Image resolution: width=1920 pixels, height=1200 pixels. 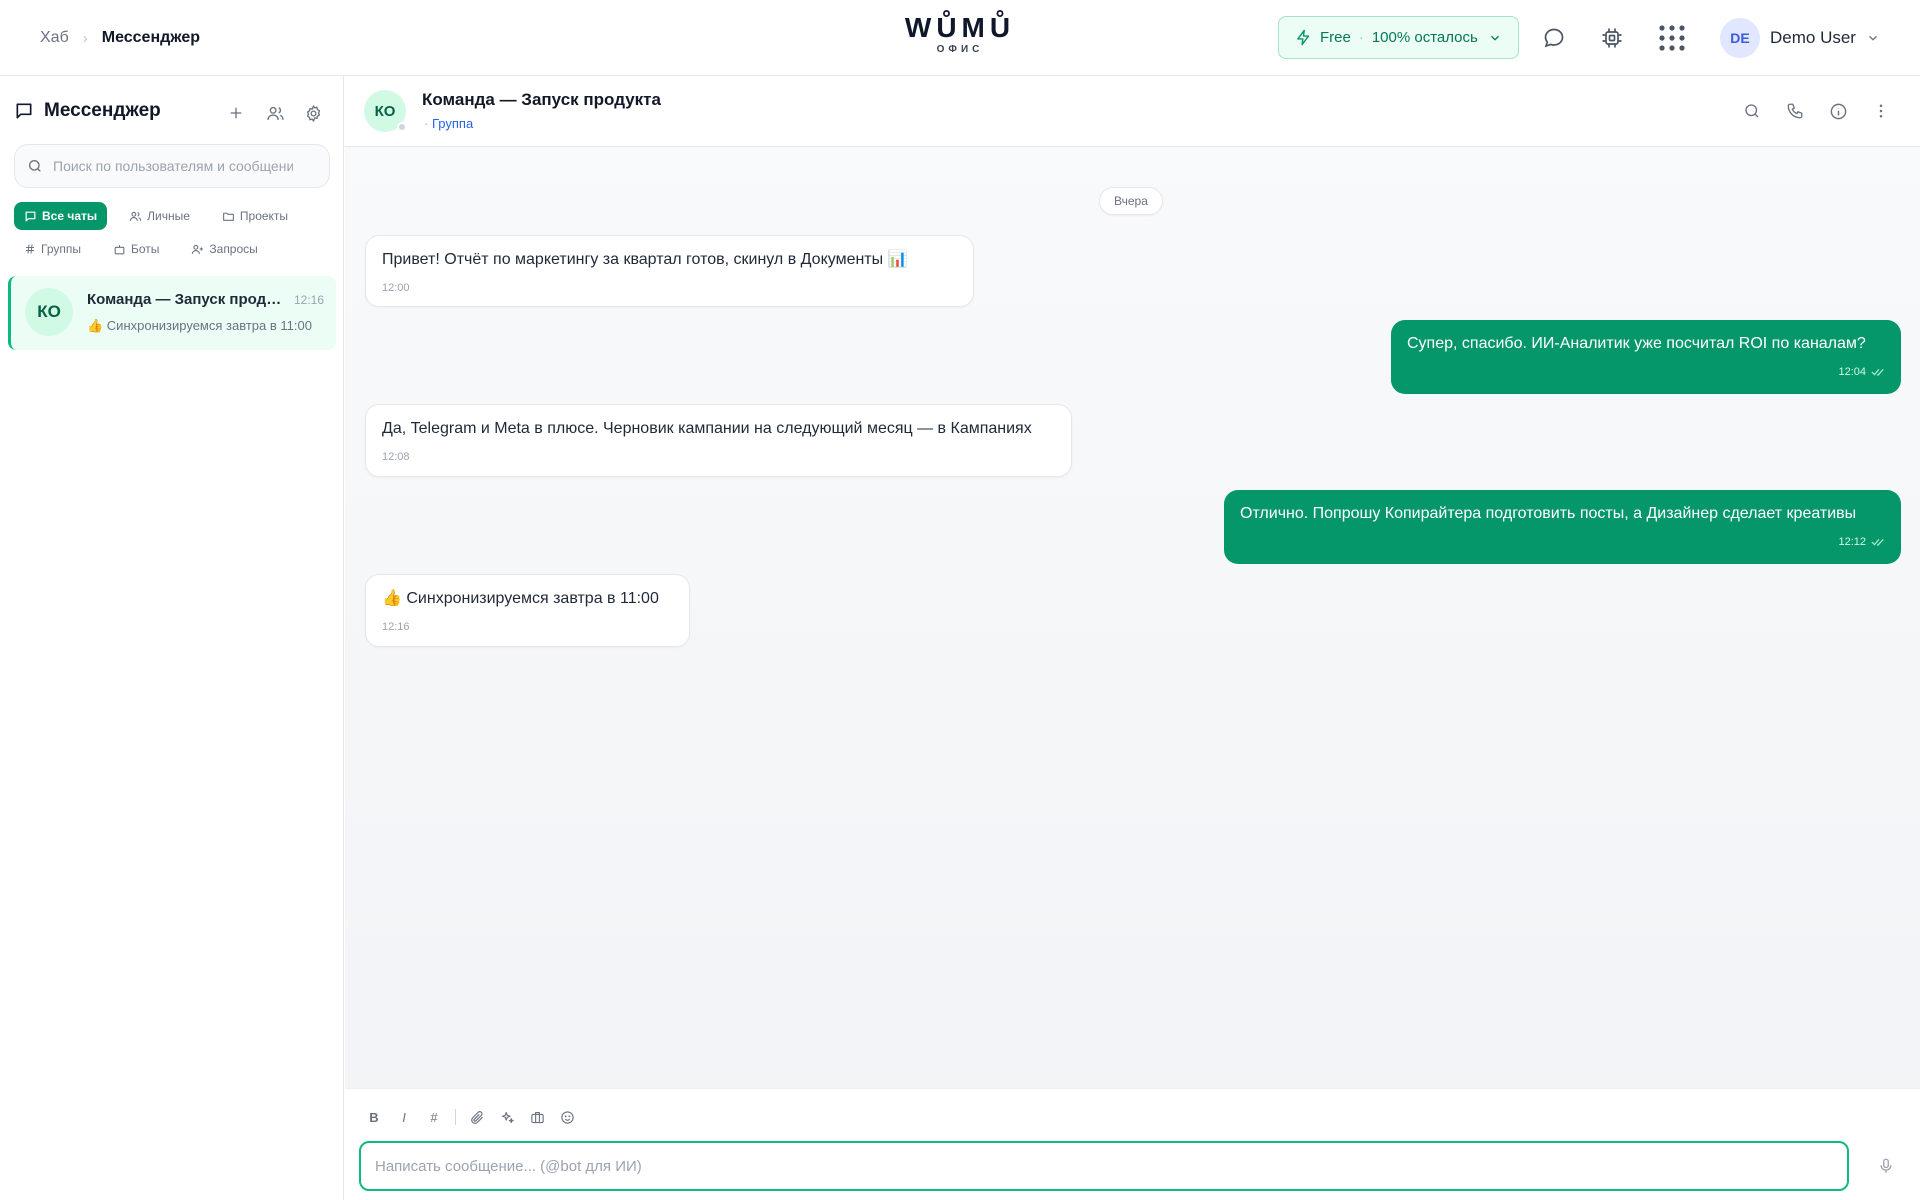 I want to click on sidebar-header: Мессенджер, so click(x=87, y=111).